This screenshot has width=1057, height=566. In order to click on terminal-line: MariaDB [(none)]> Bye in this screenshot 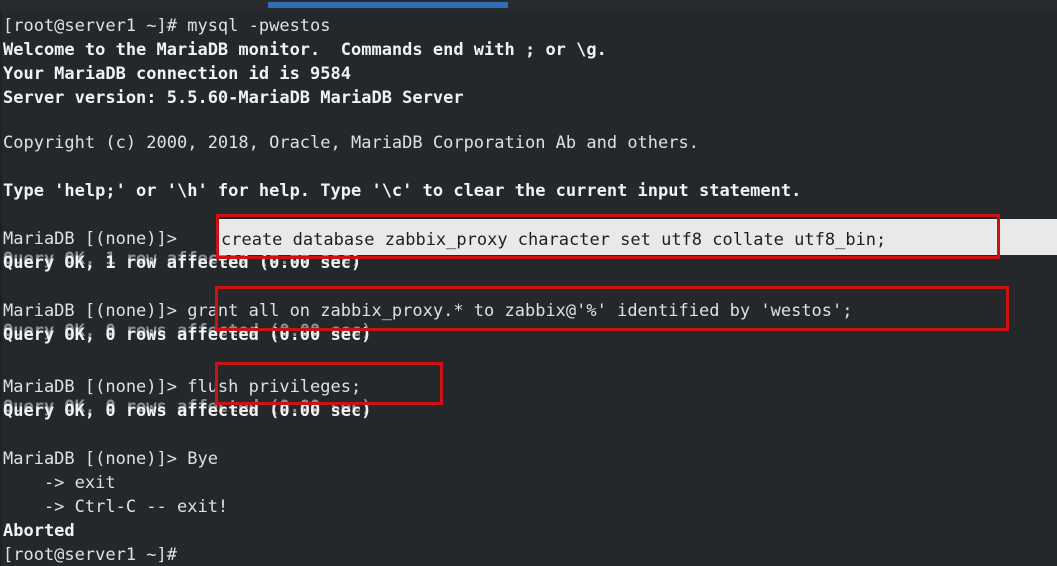, I will do `click(110, 459)`.